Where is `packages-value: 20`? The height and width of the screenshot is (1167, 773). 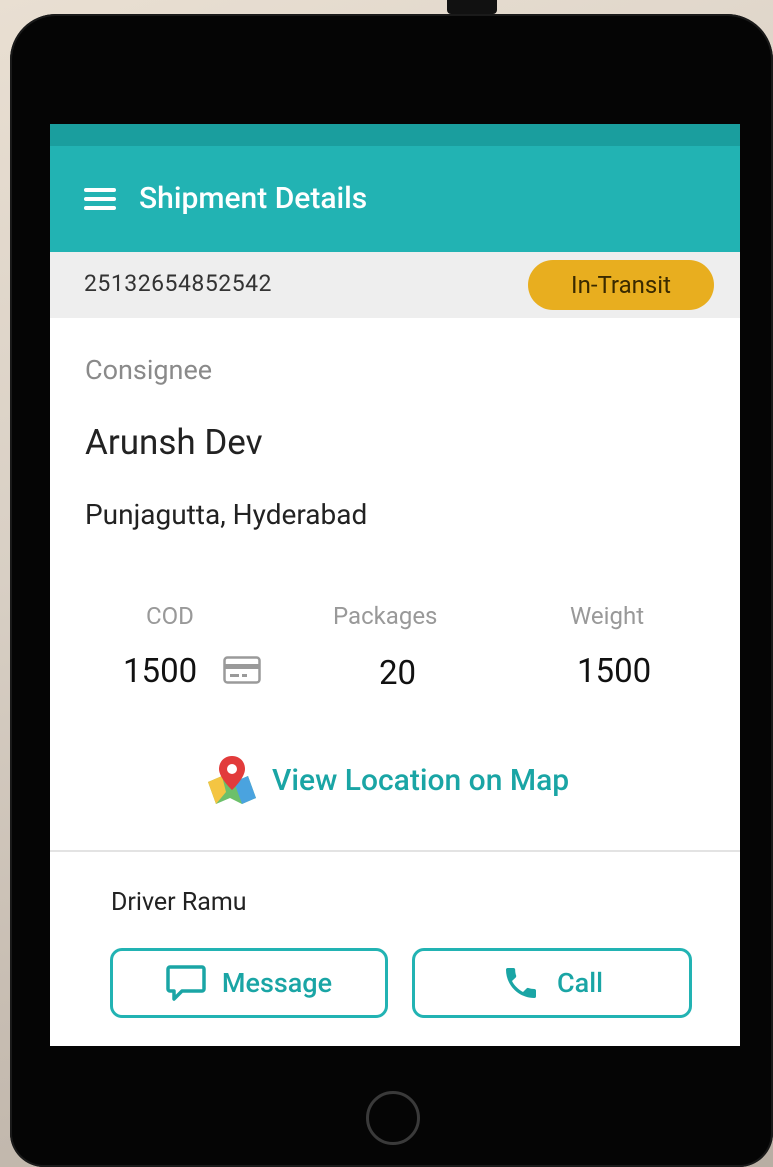
packages-value: 20 is located at coordinates (398, 673).